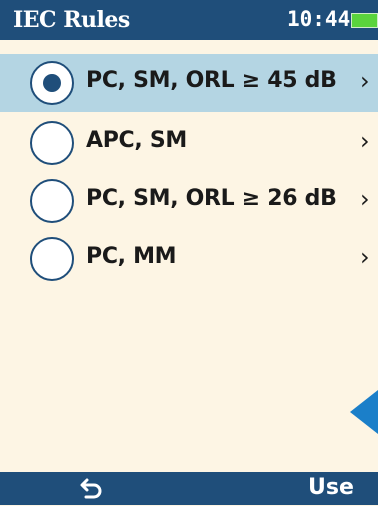  What do you see at coordinates (189, 143) in the screenshot?
I see `rule-row-apc-sm: APC, SM ›` at bounding box center [189, 143].